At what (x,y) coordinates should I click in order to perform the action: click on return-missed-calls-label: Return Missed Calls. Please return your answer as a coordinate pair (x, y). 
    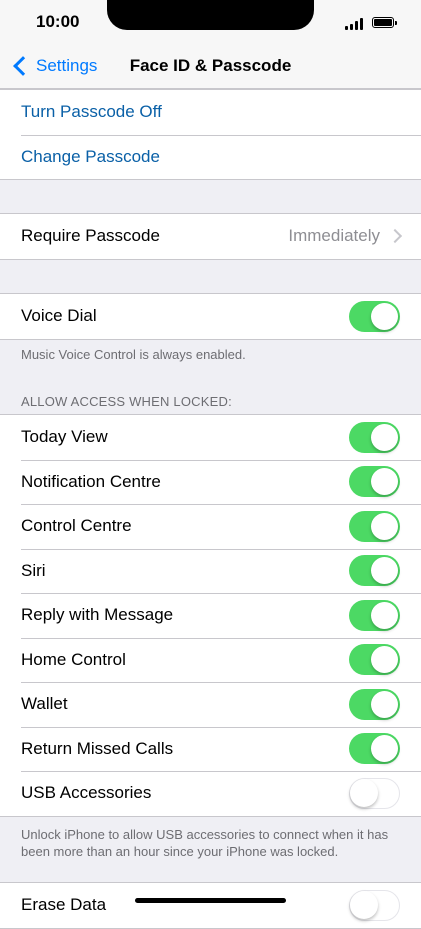
    Looking at the image, I should click on (97, 748).